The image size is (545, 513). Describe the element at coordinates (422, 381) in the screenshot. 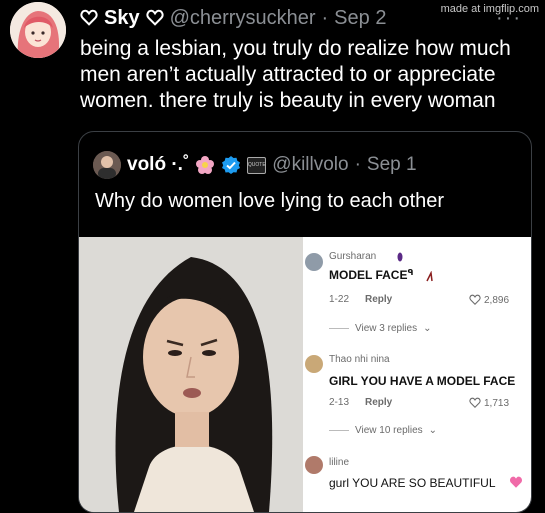

I see `comment-text: GIRL YOU HAVE A MODEL FACE` at that location.